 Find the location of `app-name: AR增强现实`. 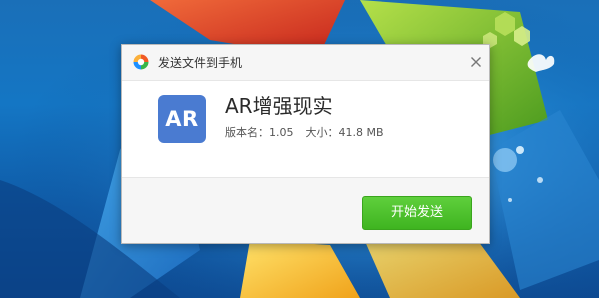

app-name: AR增强现实 is located at coordinates (279, 106).